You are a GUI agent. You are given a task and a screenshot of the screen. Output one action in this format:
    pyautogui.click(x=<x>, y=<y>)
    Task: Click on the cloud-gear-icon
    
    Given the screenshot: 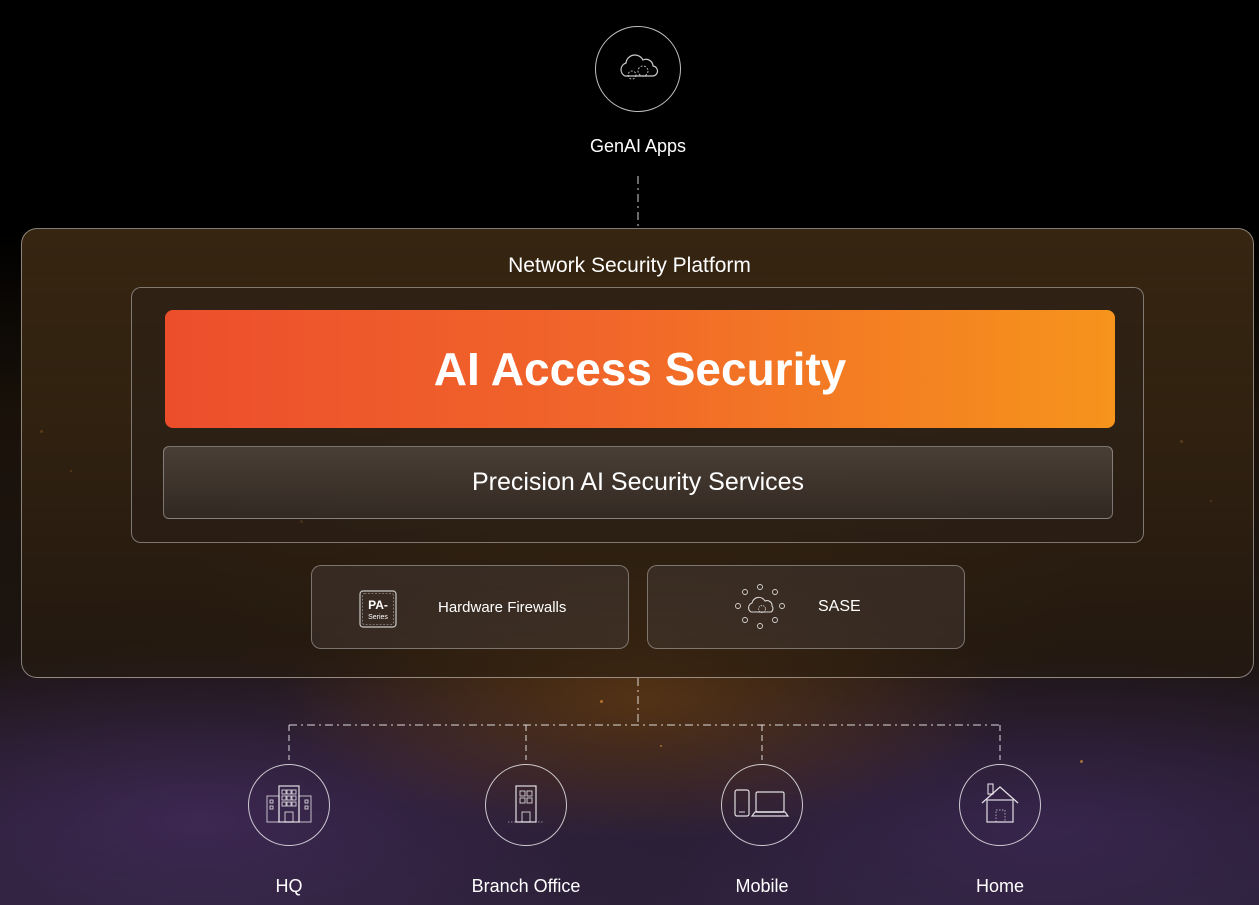 What is the action you would take?
    pyautogui.click(x=638, y=69)
    